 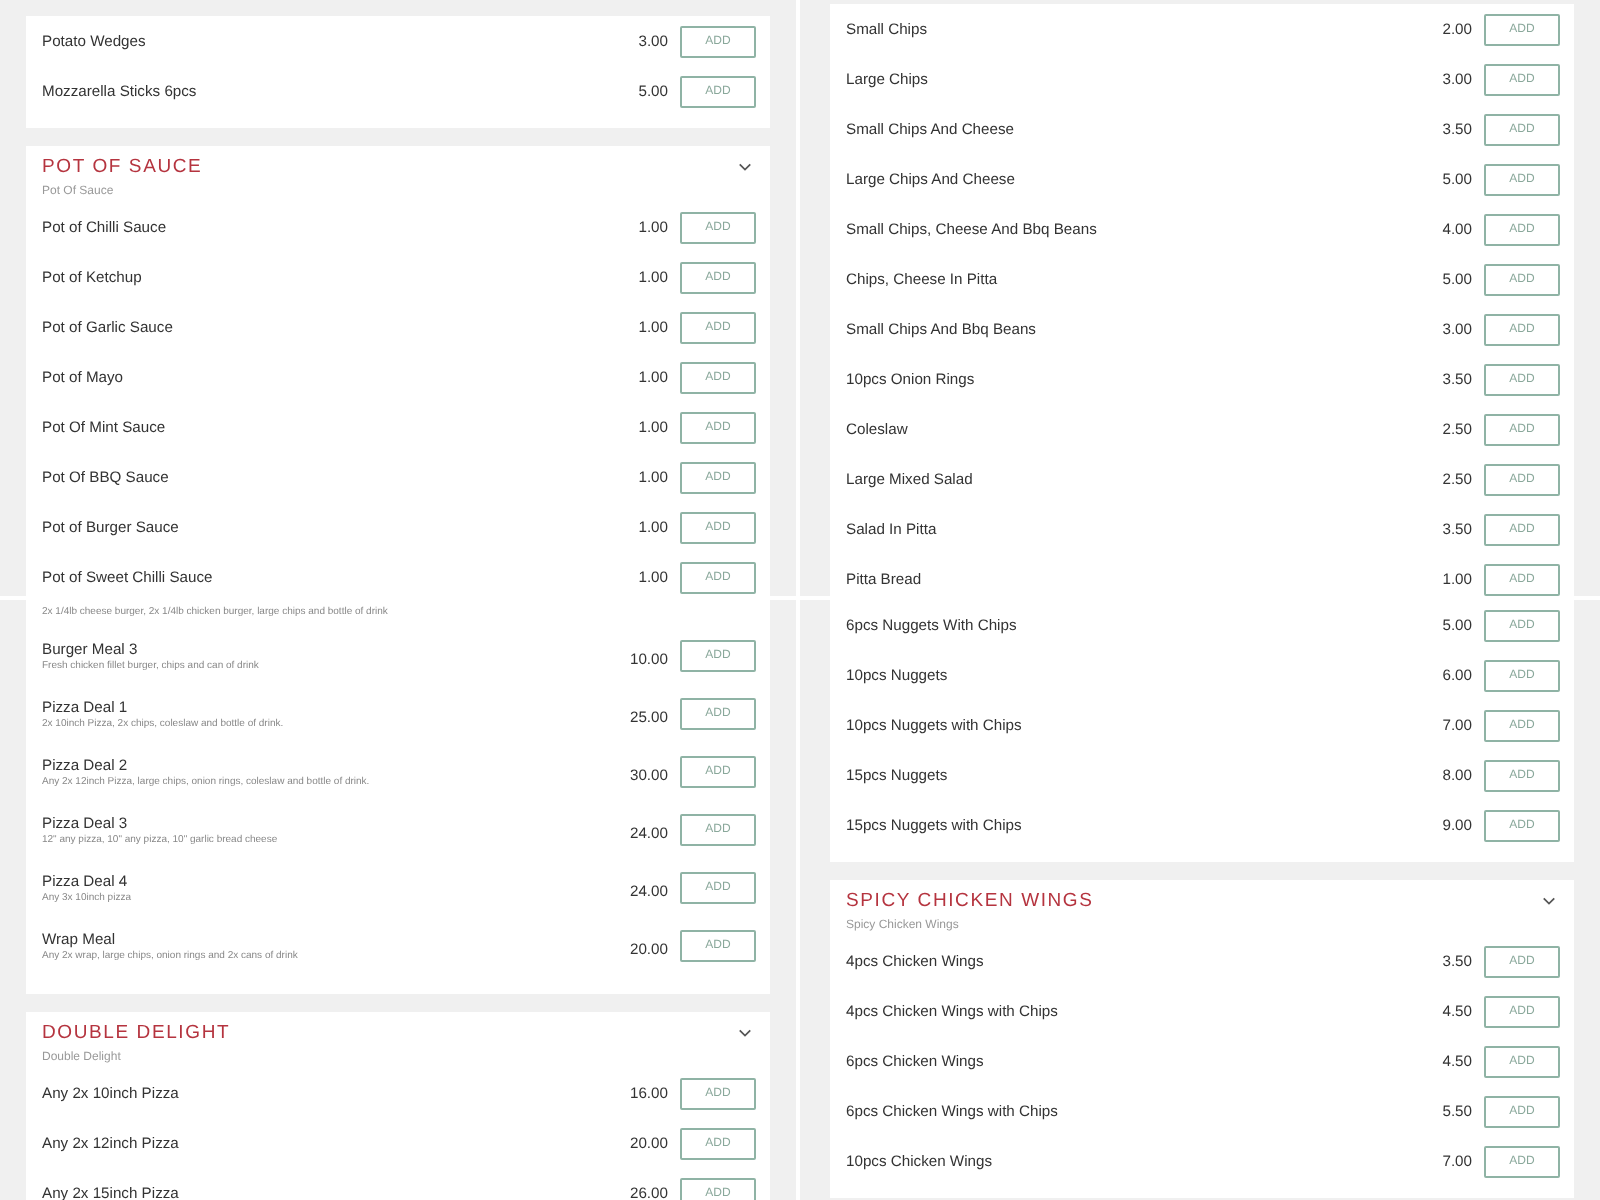 I want to click on section-title: DOUBLE DELIGHT, so click(x=136, y=1032).